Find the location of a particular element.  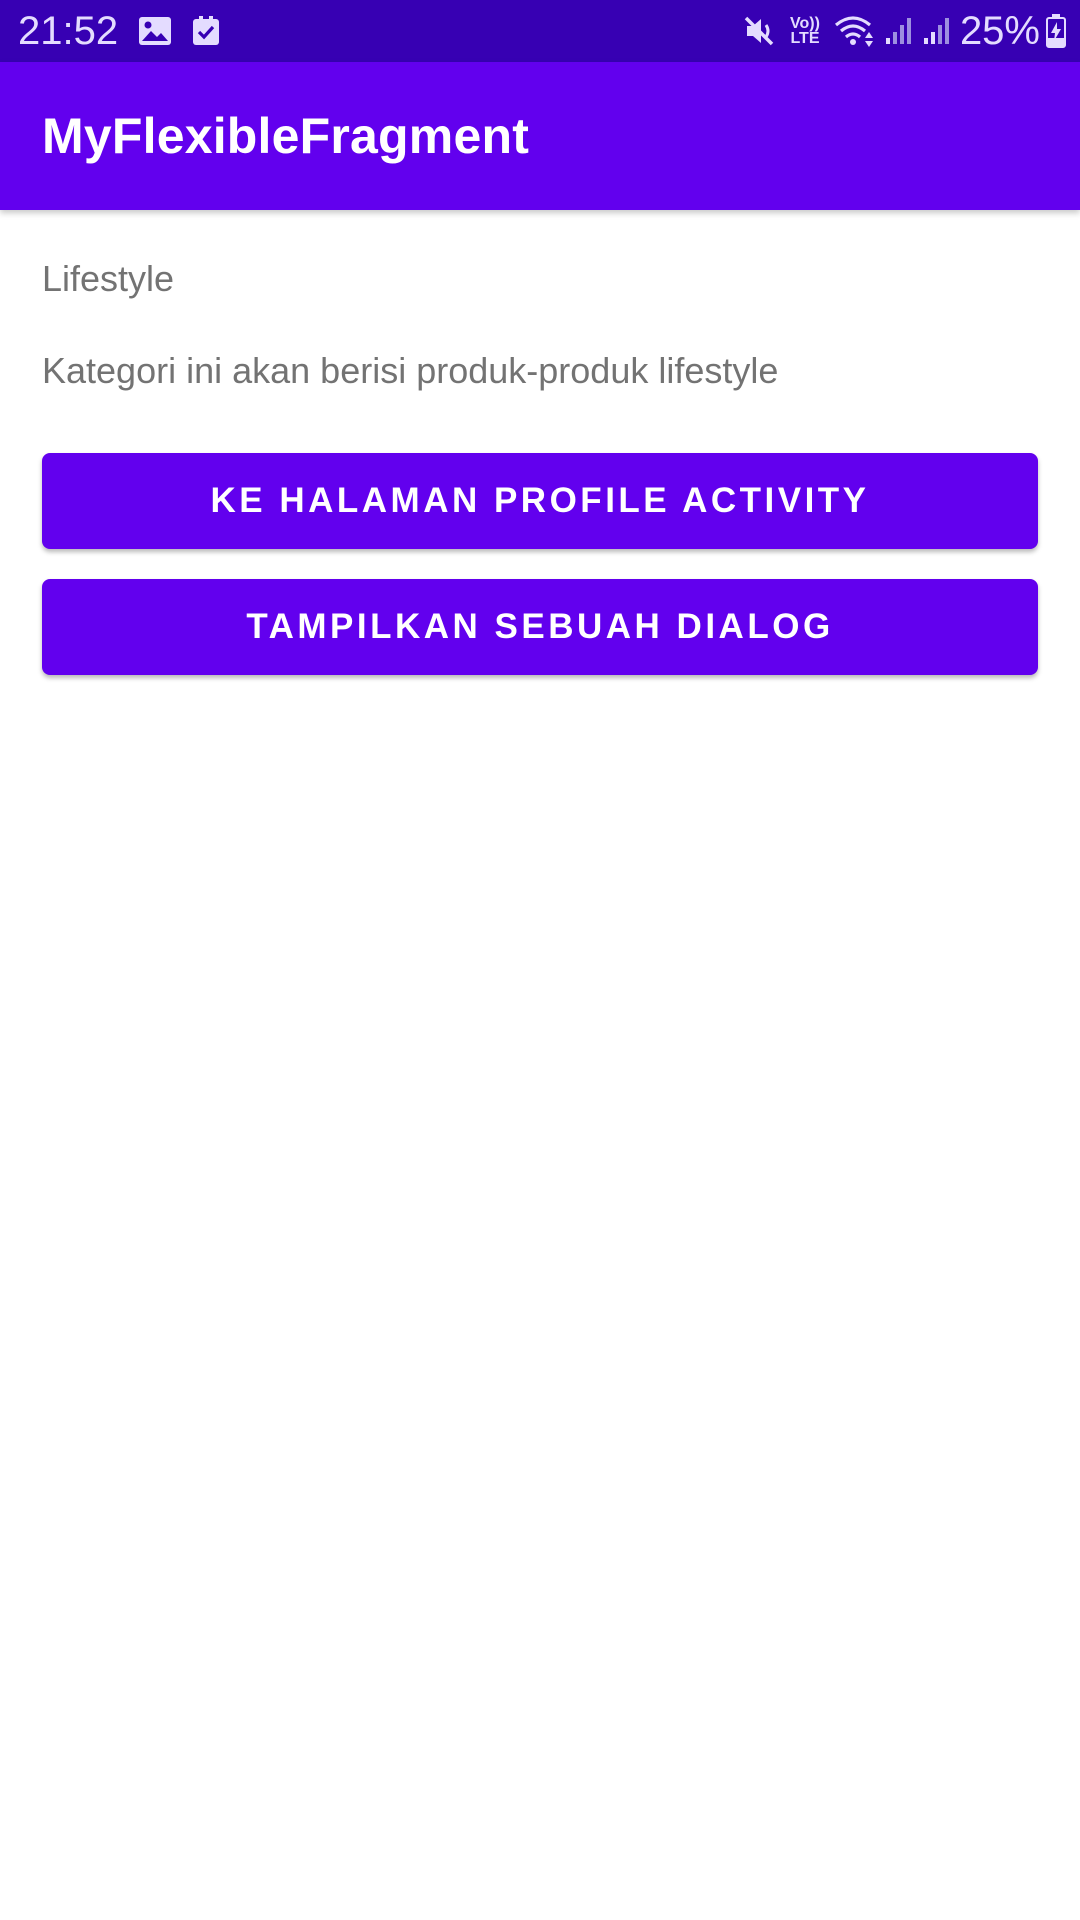

volte-label-bottom: LTE is located at coordinates (805, 38).